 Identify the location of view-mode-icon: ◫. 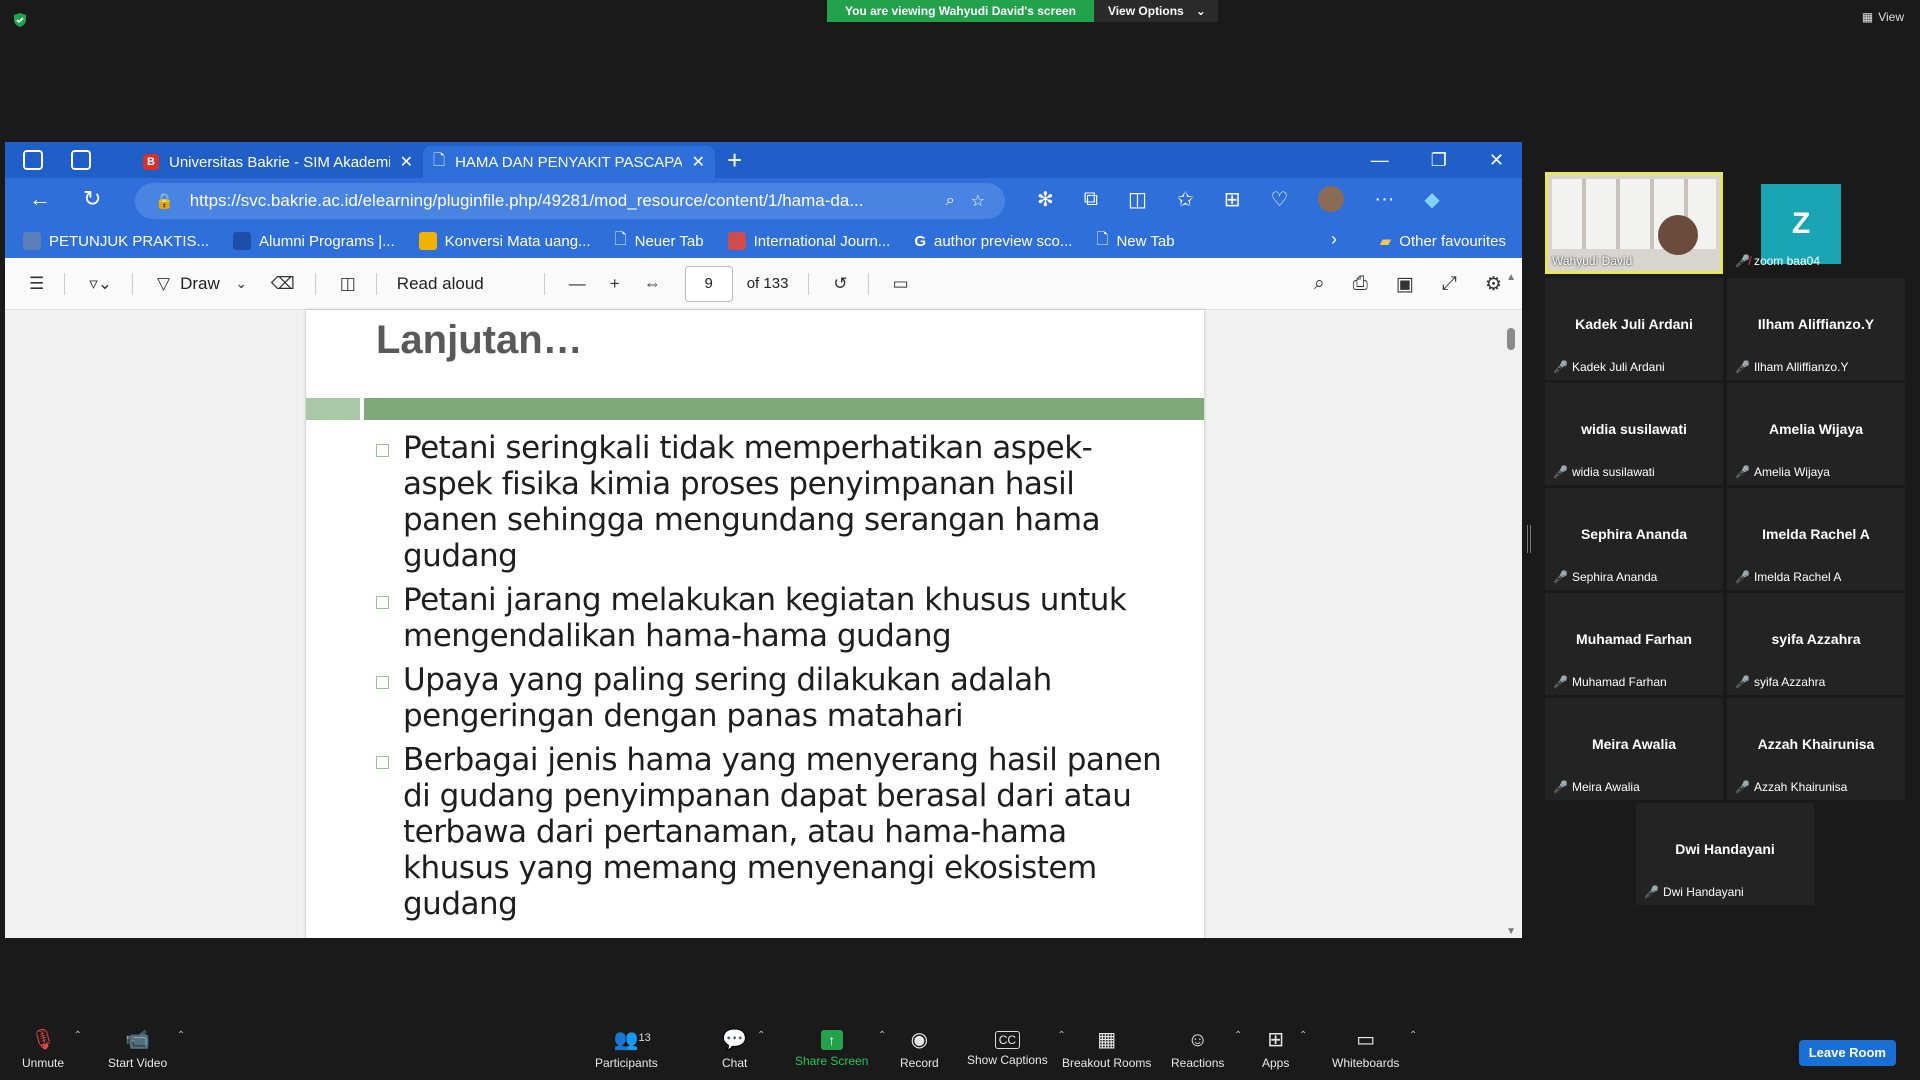
(348, 284).